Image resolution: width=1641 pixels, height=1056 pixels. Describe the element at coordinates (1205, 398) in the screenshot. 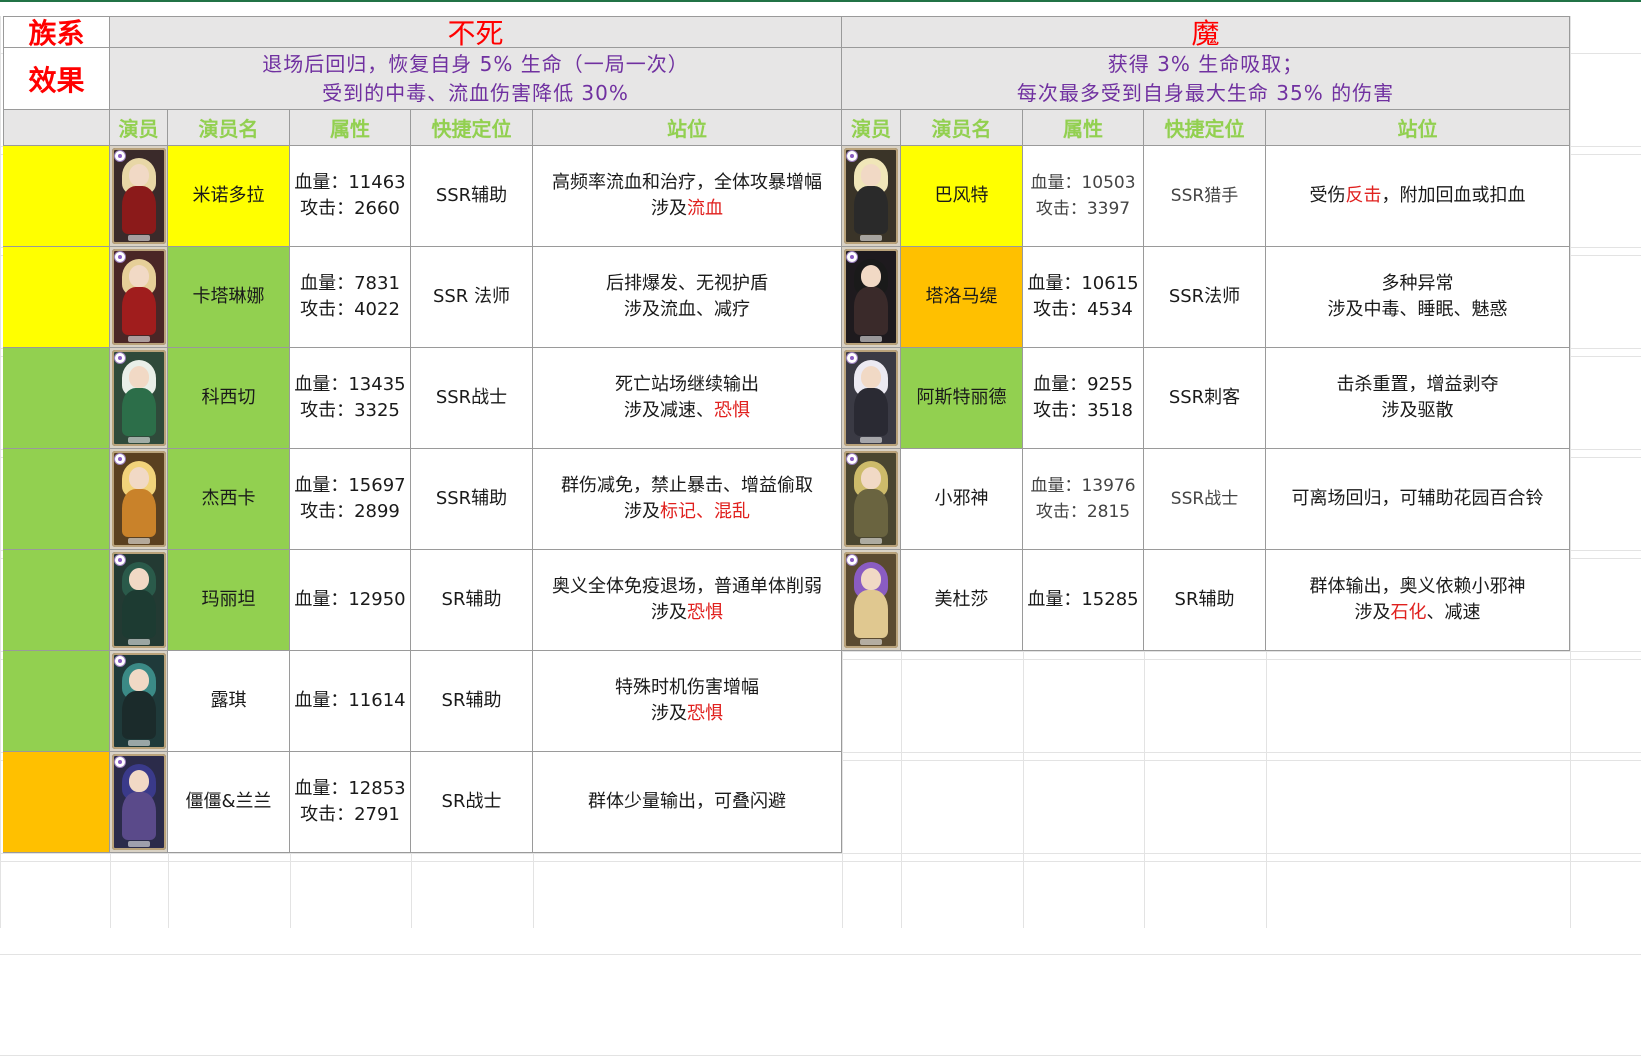

I see `actor-role-cell: SSR刺客` at that location.